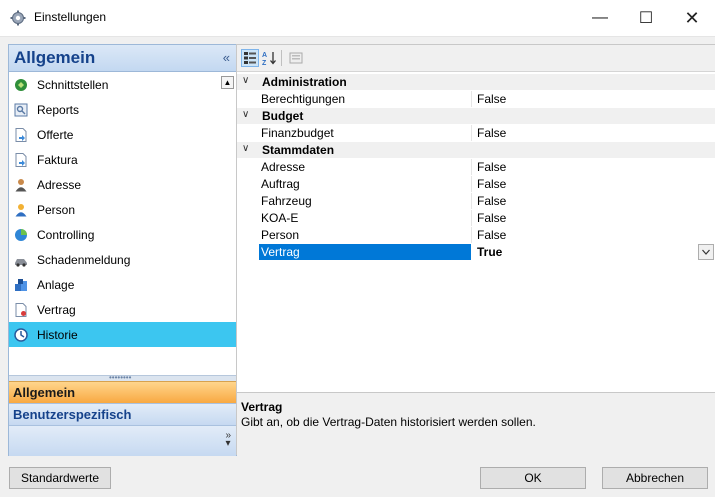 This screenshot has height=497, width=715. I want to click on property-row-finanzbudget: Finanzbudget False, so click(476, 133).